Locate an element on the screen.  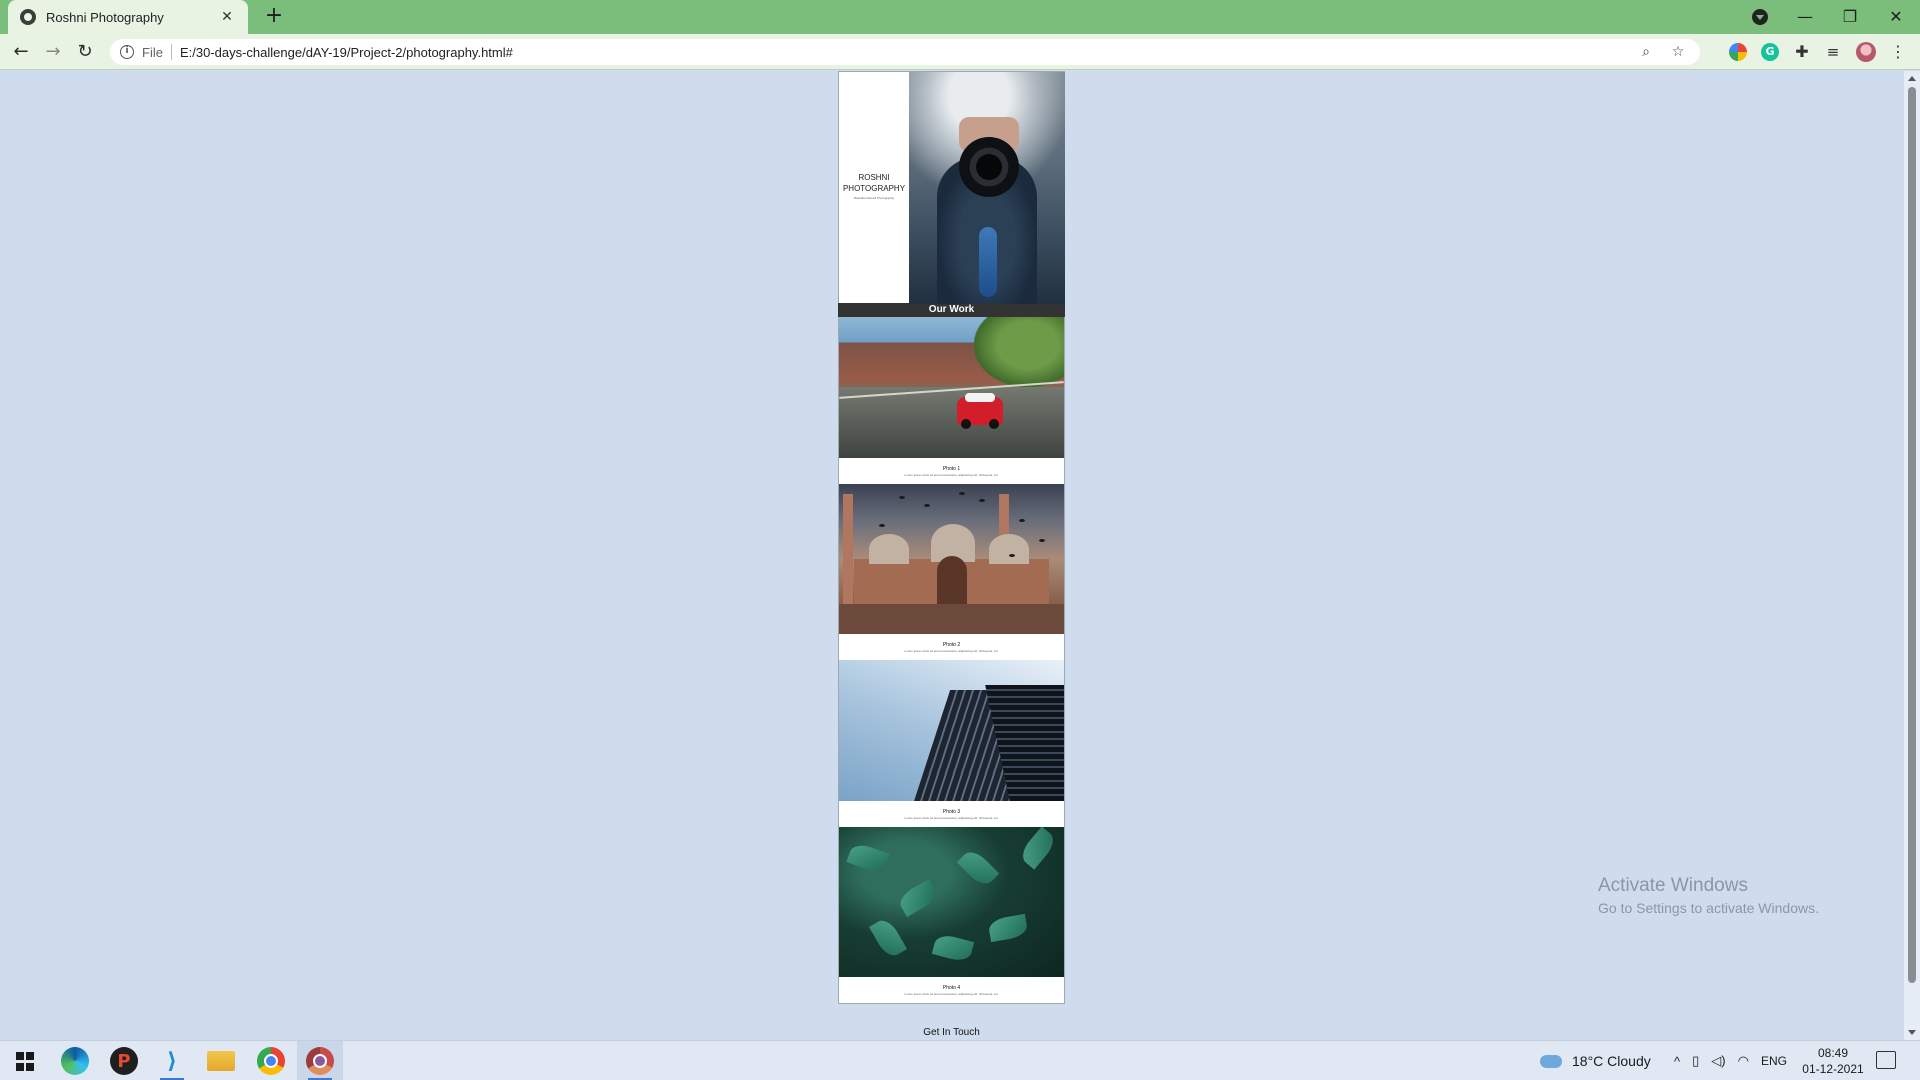
volume-icon: ◁) is located at coordinates (1718, 1061).